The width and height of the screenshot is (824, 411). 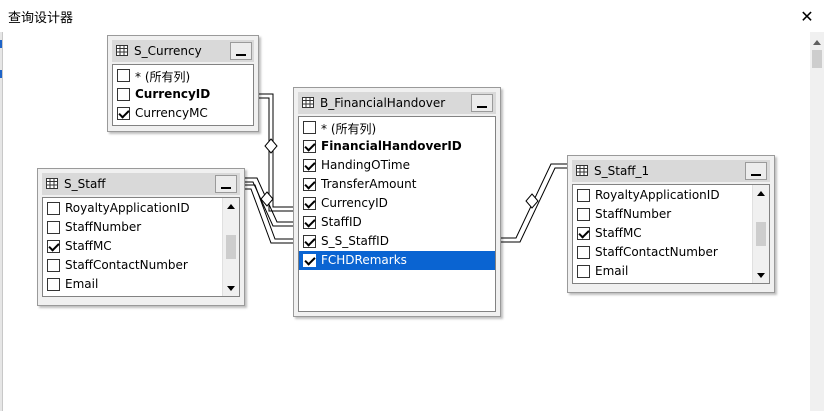 I want to click on table-header: S_Currency, so click(x=183, y=51).